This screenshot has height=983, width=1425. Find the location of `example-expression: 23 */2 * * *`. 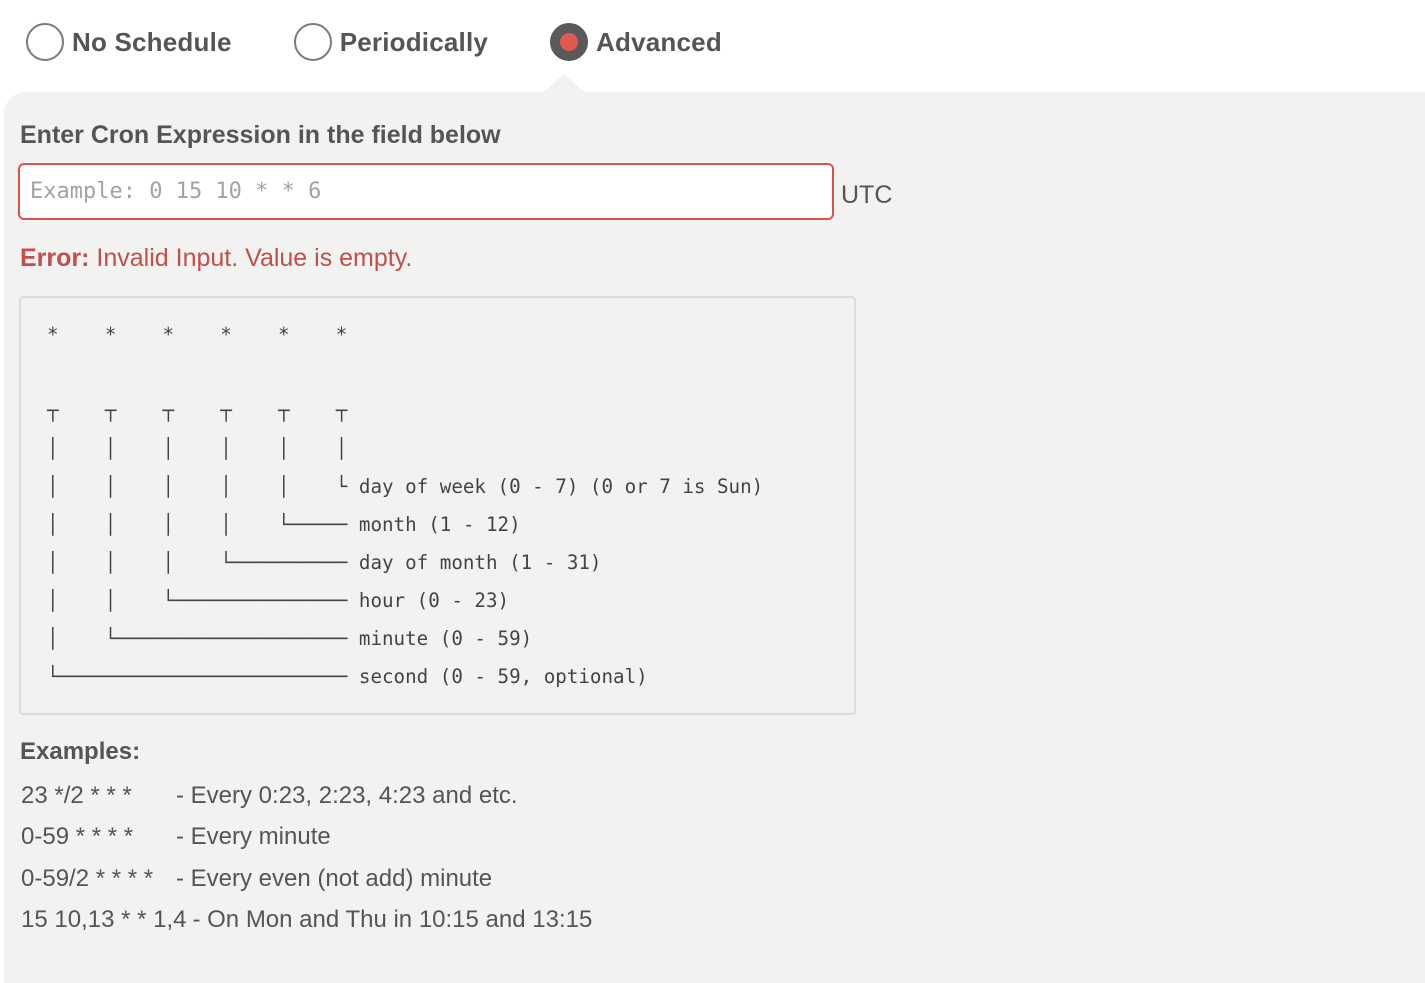

example-expression: 23 */2 * * * is located at coordinates (76, 795).